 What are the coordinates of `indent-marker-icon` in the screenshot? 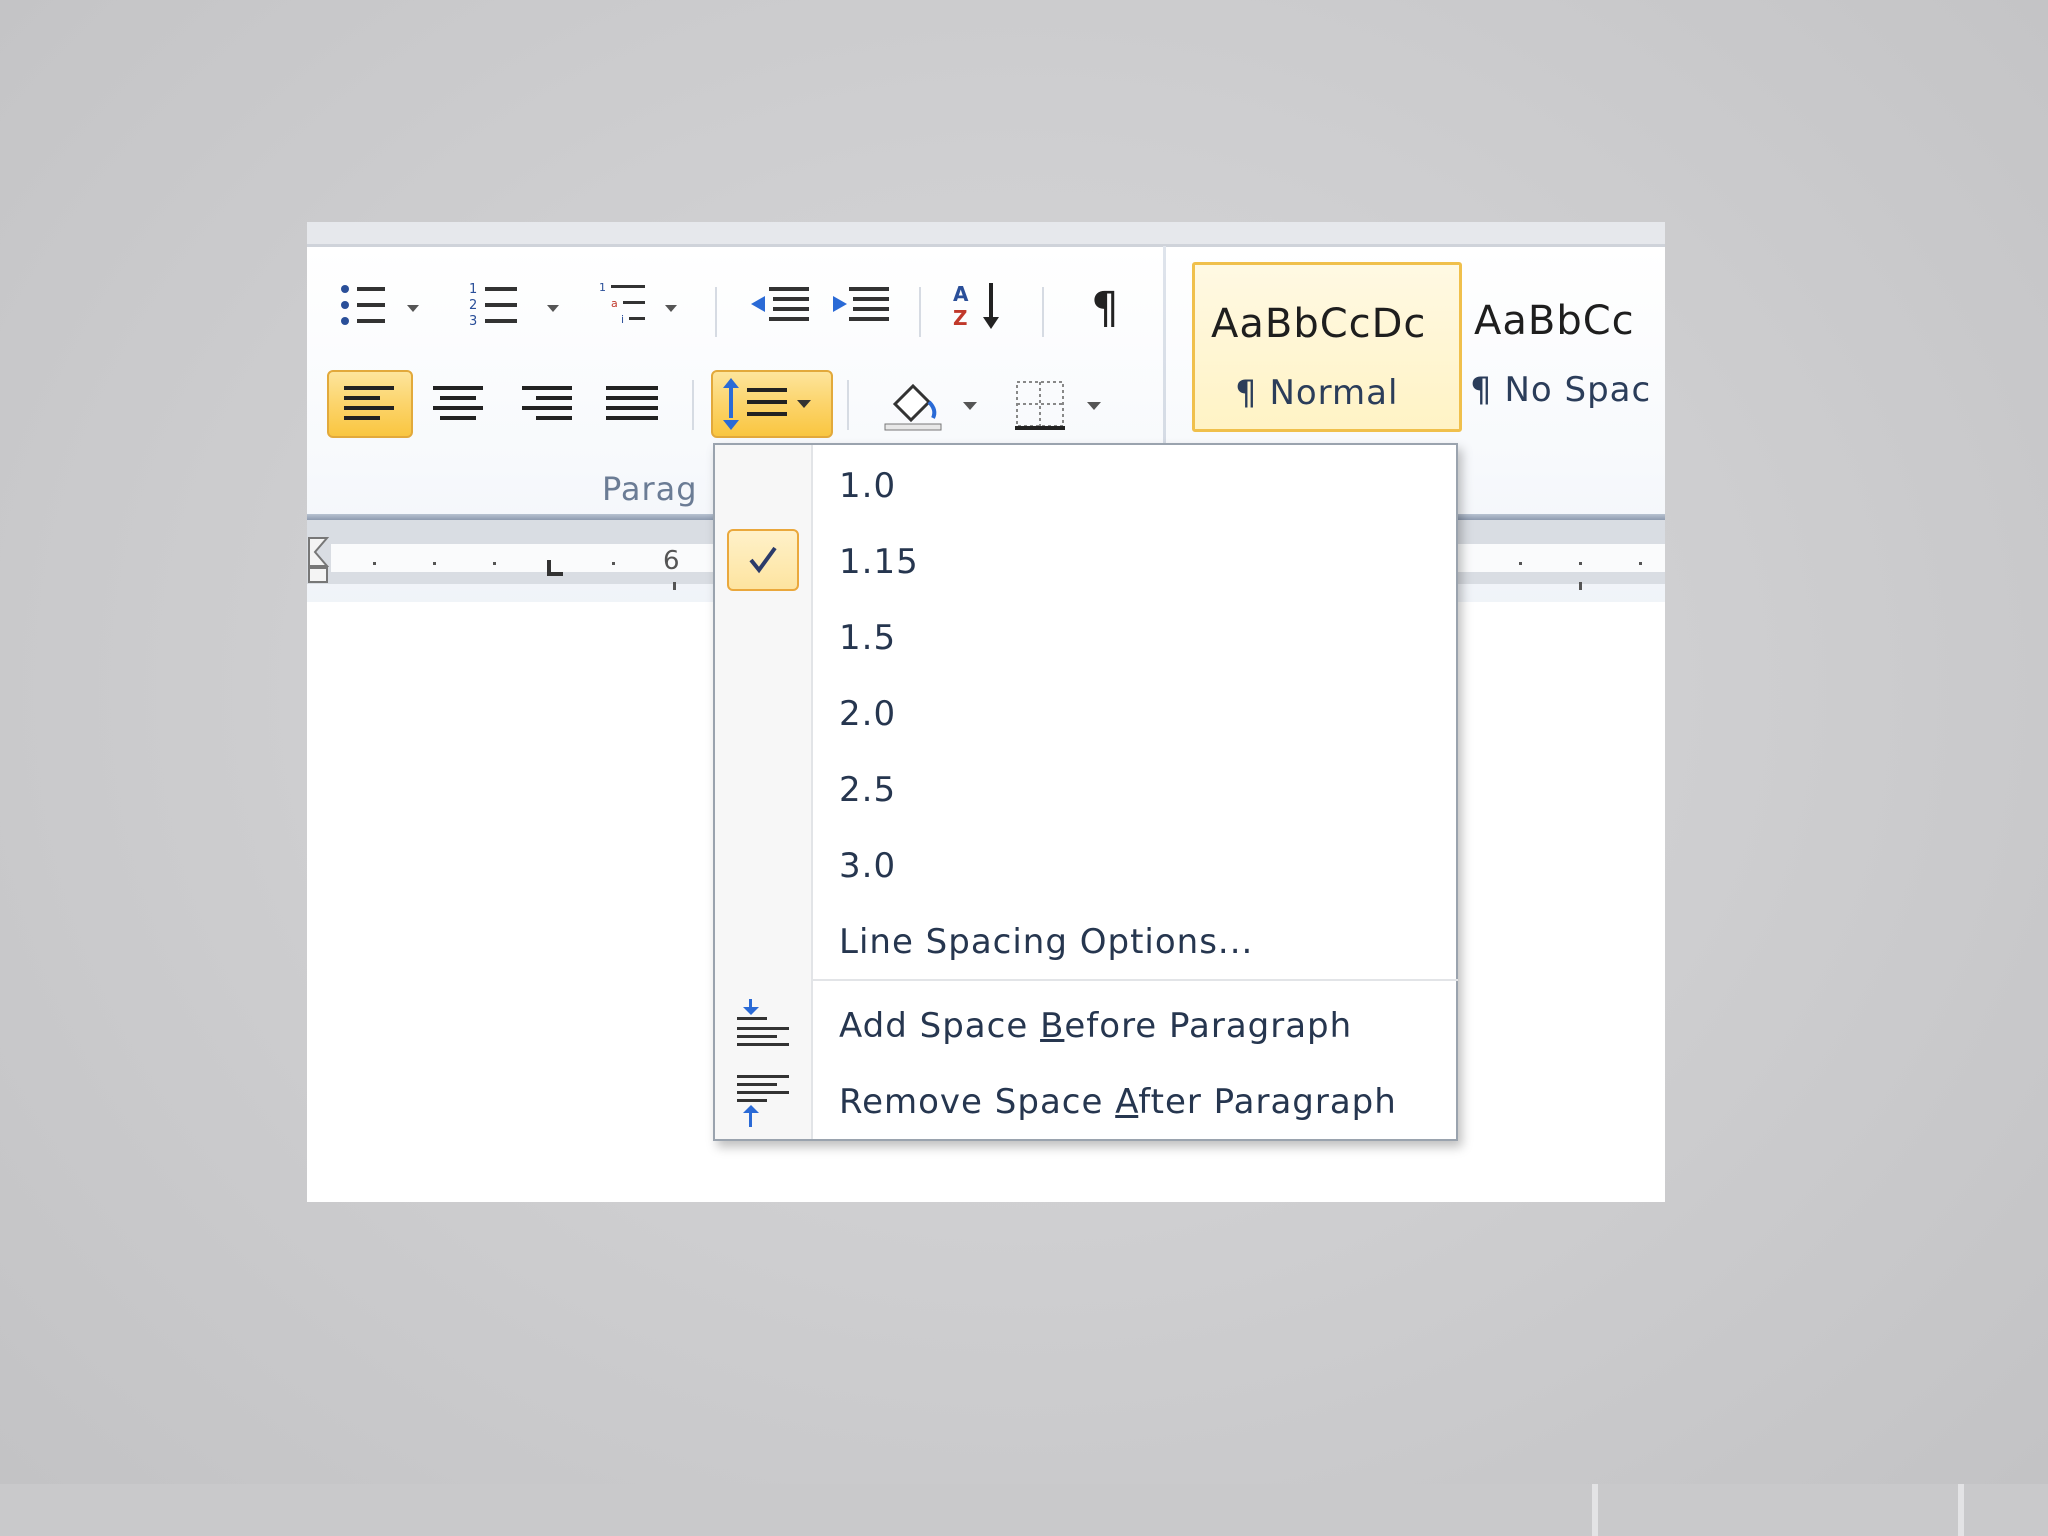 It's located at (319, 560).